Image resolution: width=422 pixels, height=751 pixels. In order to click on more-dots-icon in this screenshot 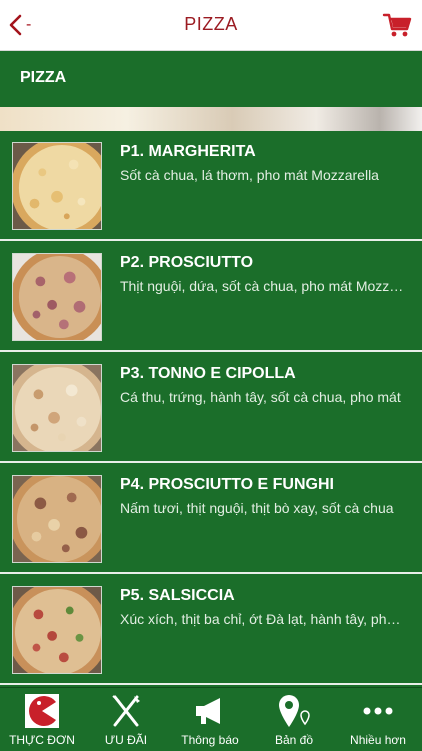, I will do `click(378, 711)`.